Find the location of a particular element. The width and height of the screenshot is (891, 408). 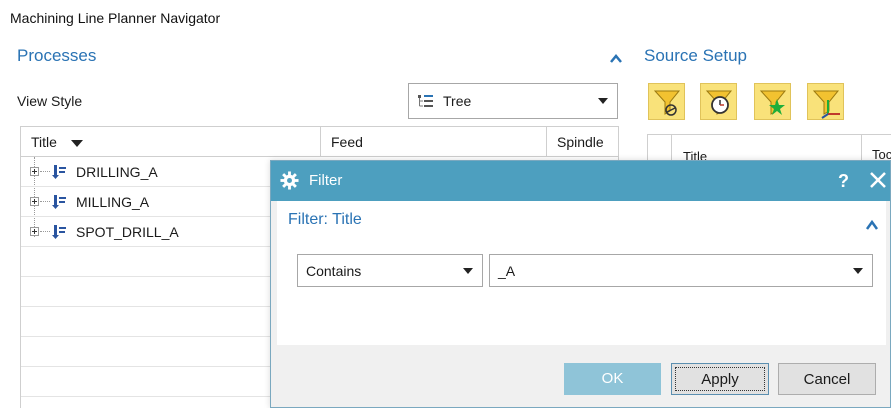

apply-button: Apply is located at coordinates (720, 379).